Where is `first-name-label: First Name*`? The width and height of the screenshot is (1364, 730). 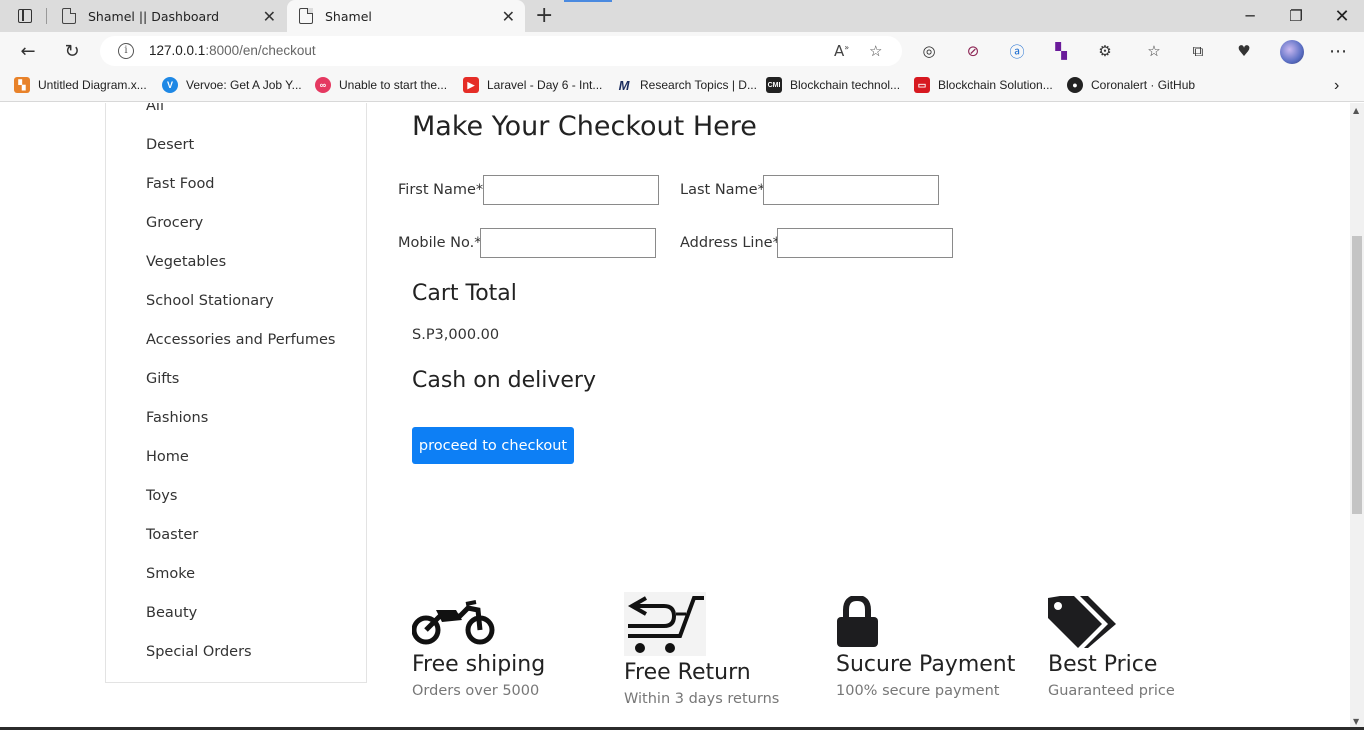
first-name-label: First Name* is located at coordinates (441, 190).